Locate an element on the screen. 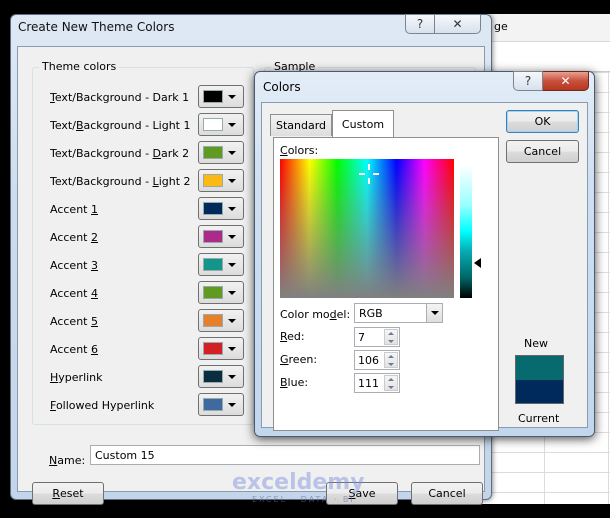 This screenshot has width=610, height=518. ribbon-row: ge is located at coordinates (545, 28).